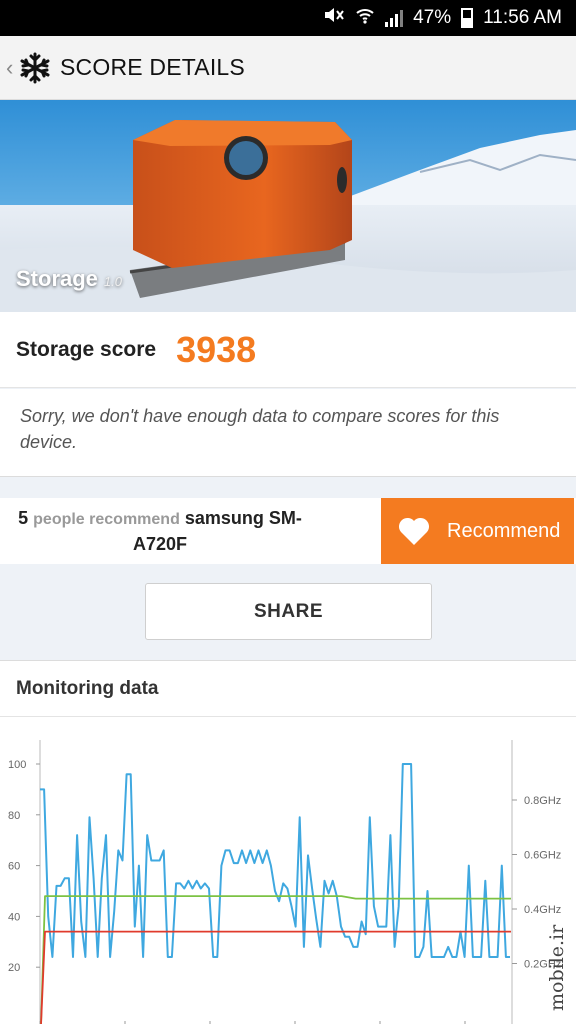  Describe the element at coordinates (14, 867) in the screenshot. I see `left-tick-label: 60` at that location.